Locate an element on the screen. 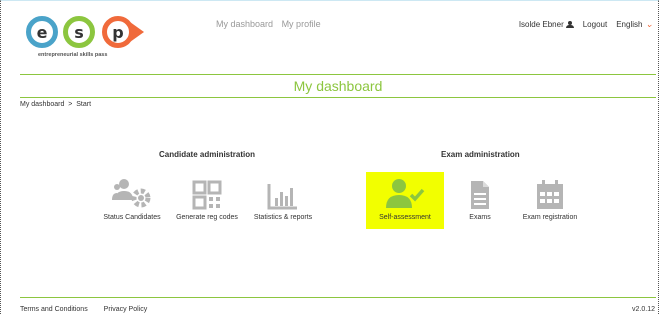 This screenshot has height=314, width=659. document-icon is located at coordinates (480, 192).